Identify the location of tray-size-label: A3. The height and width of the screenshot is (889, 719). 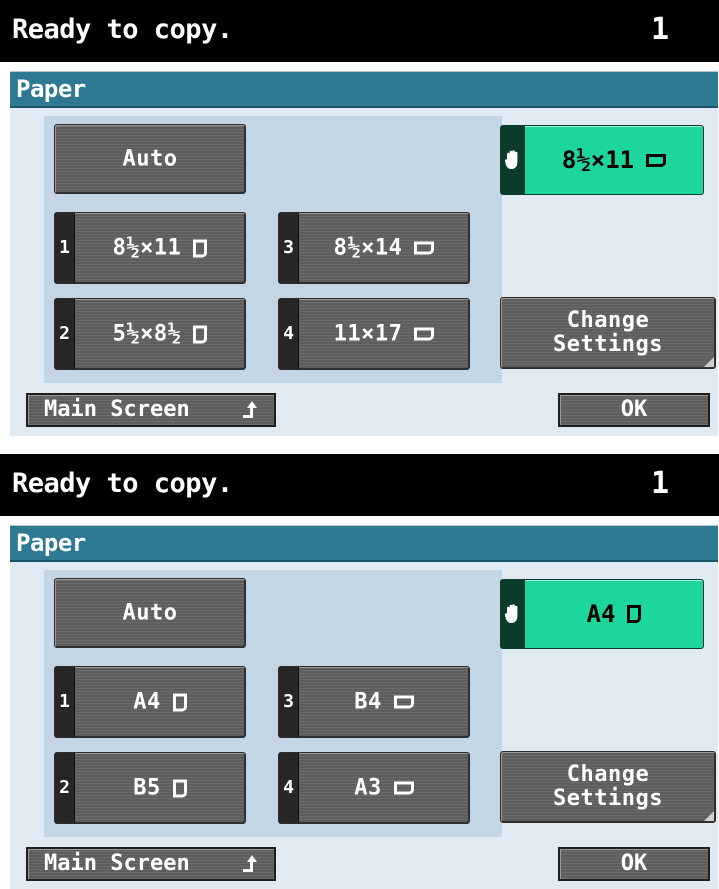
(368, 788).